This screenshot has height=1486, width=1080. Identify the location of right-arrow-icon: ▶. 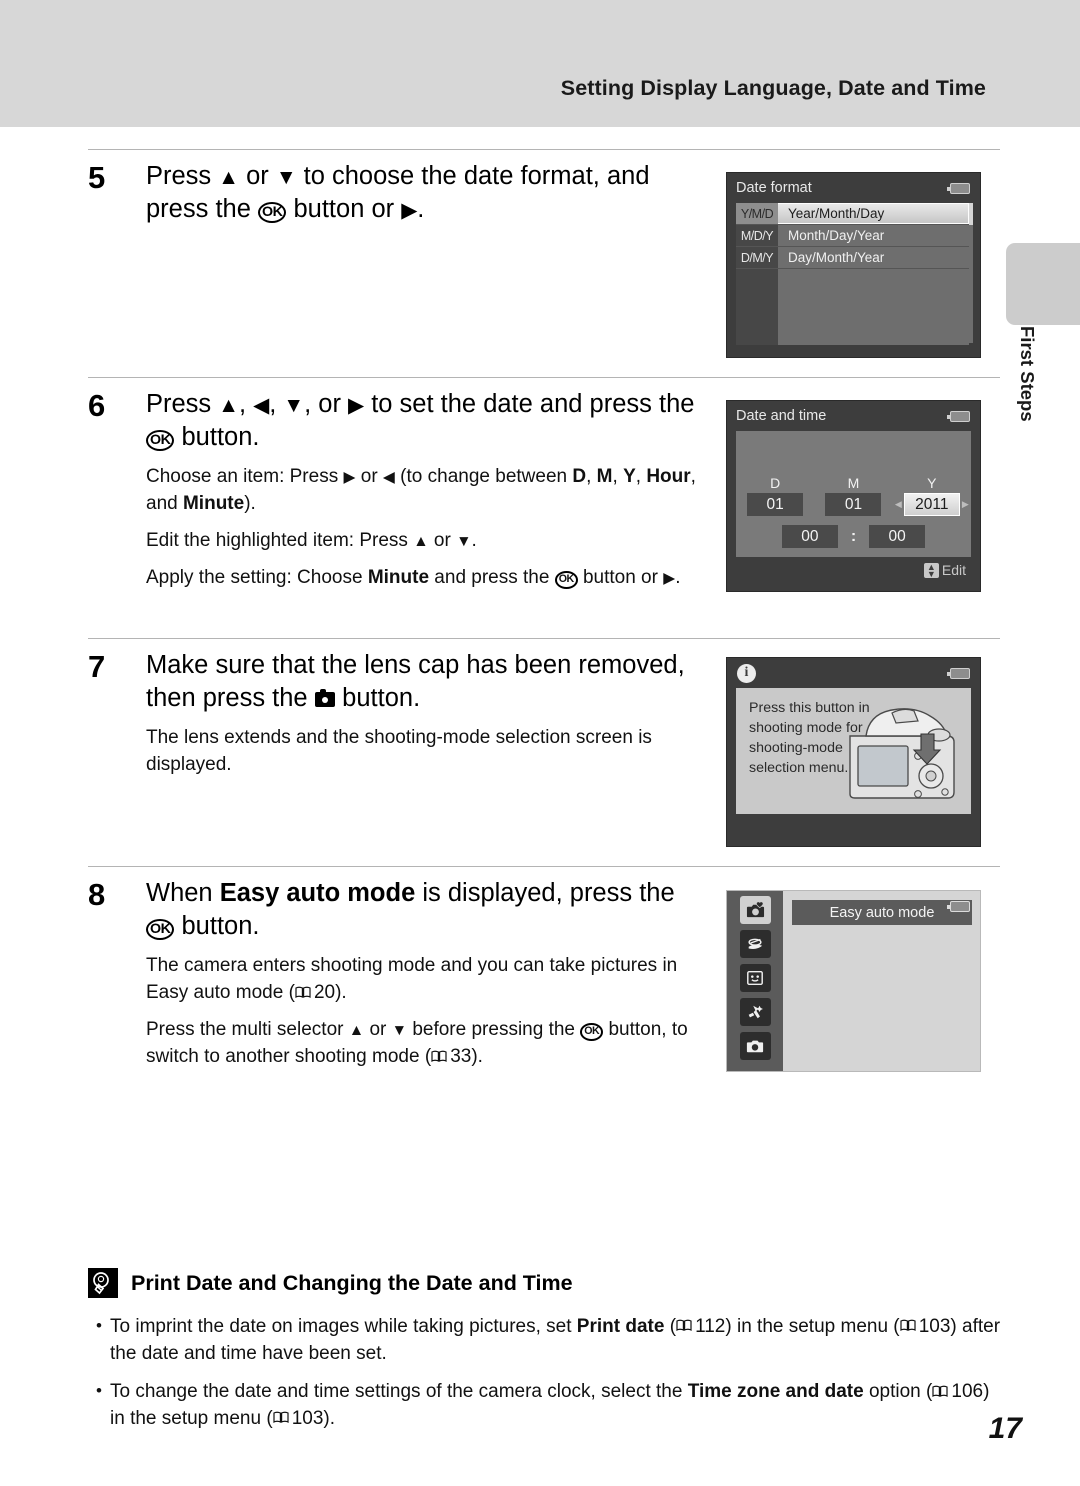
(965, 504).